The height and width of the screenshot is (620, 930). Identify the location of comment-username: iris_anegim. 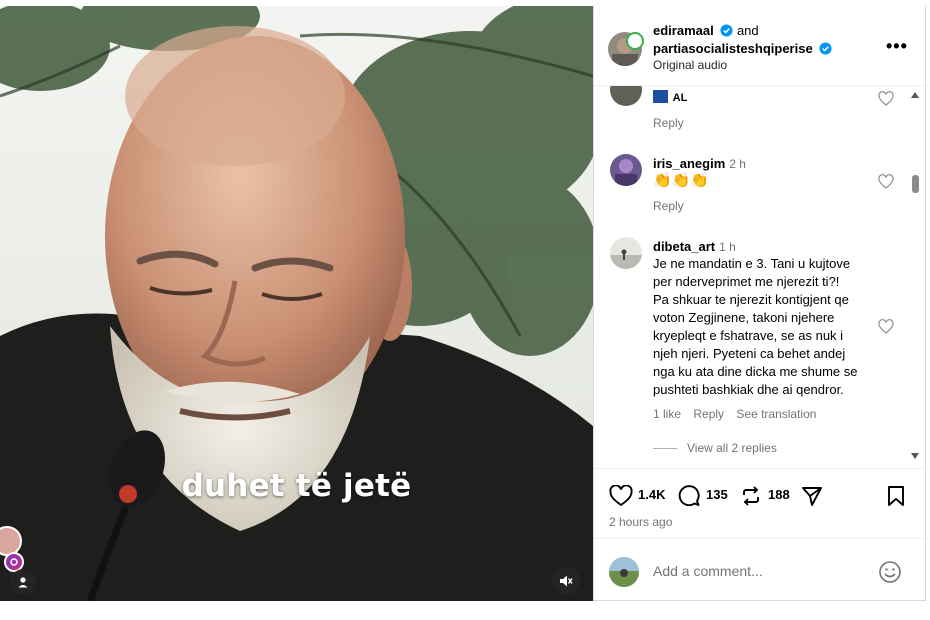
(689, 163).